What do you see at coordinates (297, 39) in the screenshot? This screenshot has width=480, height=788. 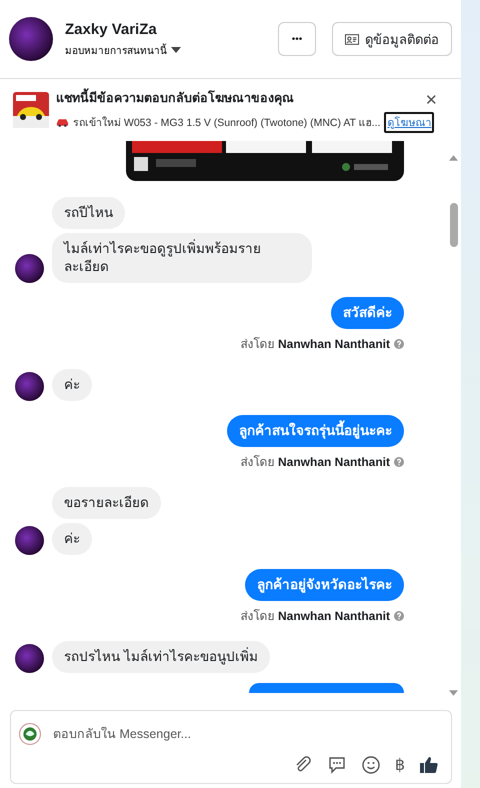 I see `more-button: •••` at bounding box center [297, 39].